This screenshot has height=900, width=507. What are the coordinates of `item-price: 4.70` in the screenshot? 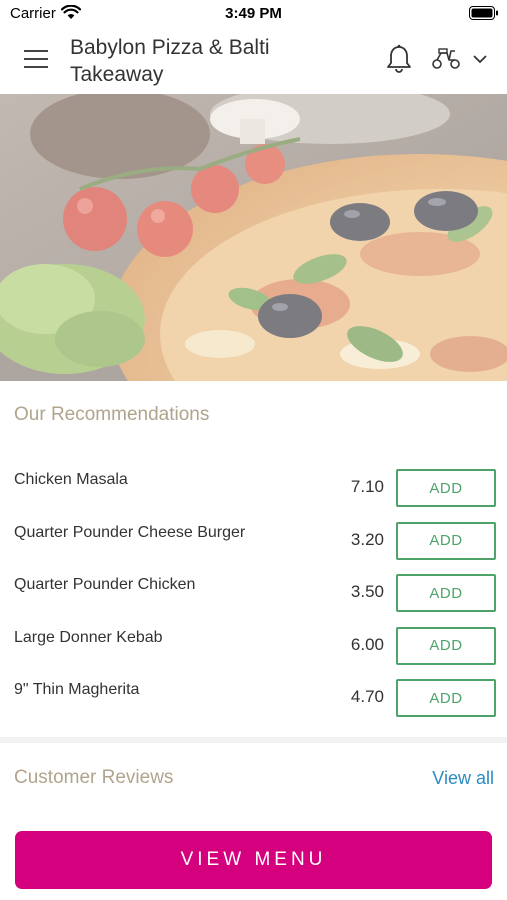 It's located at (367, 696).